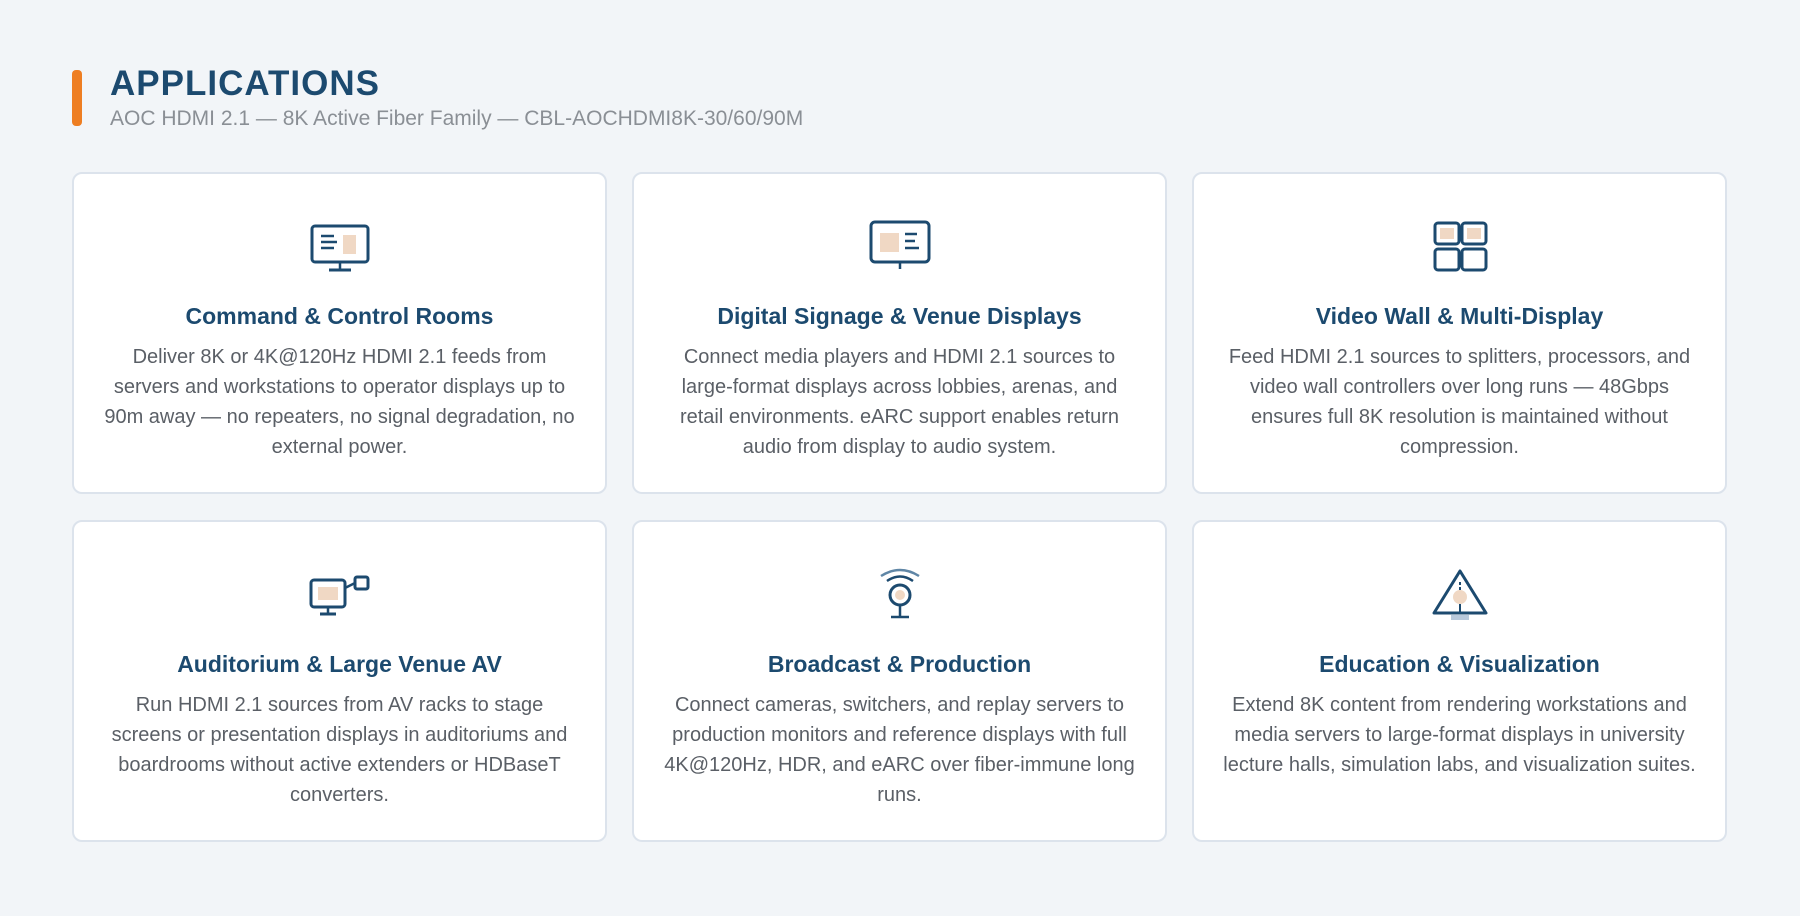 This screenshot has width=1800, height=916. What do you see at coordinates (1459, 594) in the screenshot?
I see `education-visualization-icon` at bounding box center [1459, 594].